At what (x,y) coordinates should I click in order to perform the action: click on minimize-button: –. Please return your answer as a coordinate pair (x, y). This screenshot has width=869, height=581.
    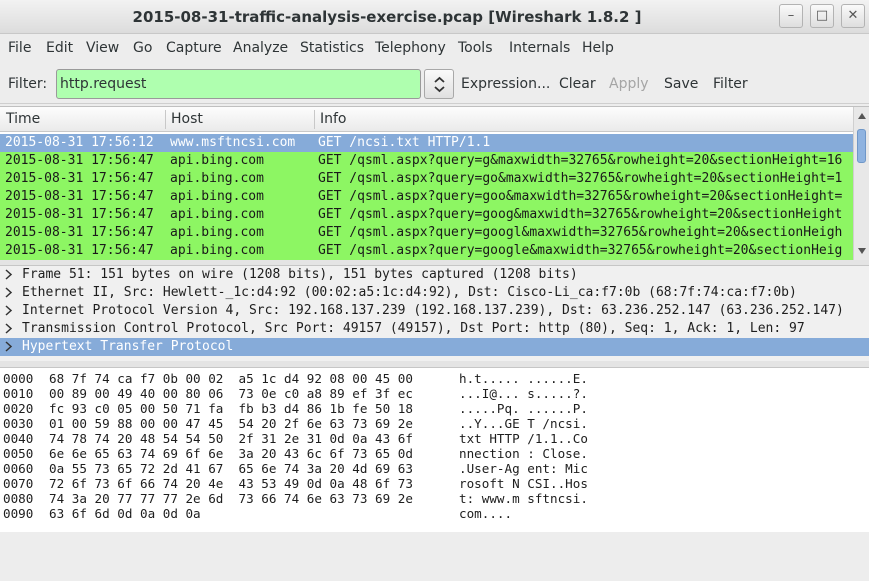
    Looking at the image, I should click on (791, 16).